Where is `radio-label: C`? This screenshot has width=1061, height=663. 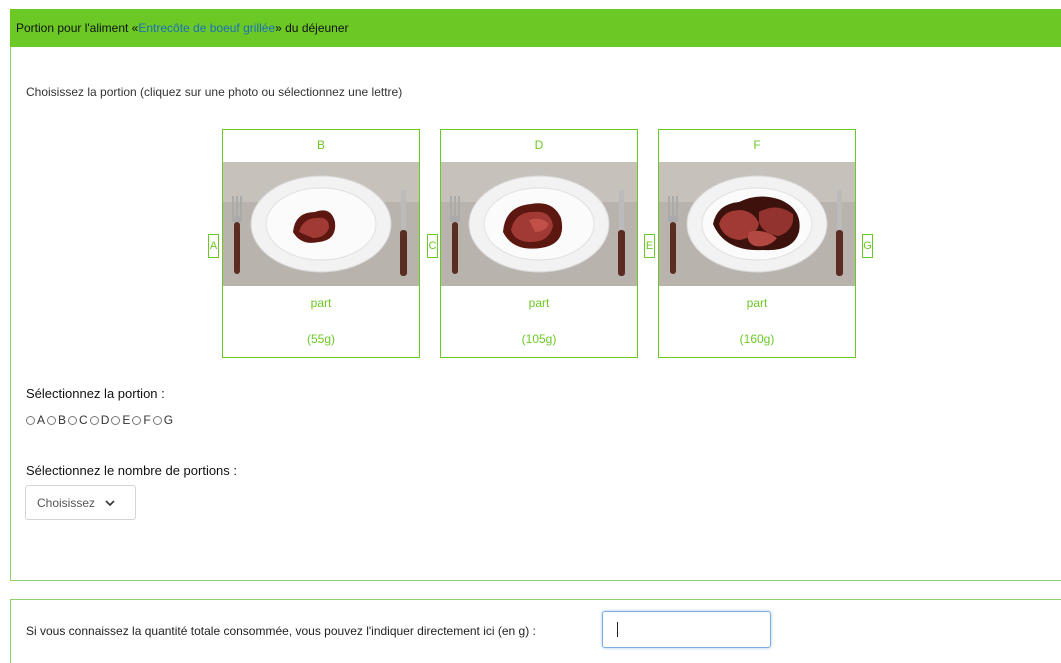
radio-label: C is located at coordinates (83, 420).